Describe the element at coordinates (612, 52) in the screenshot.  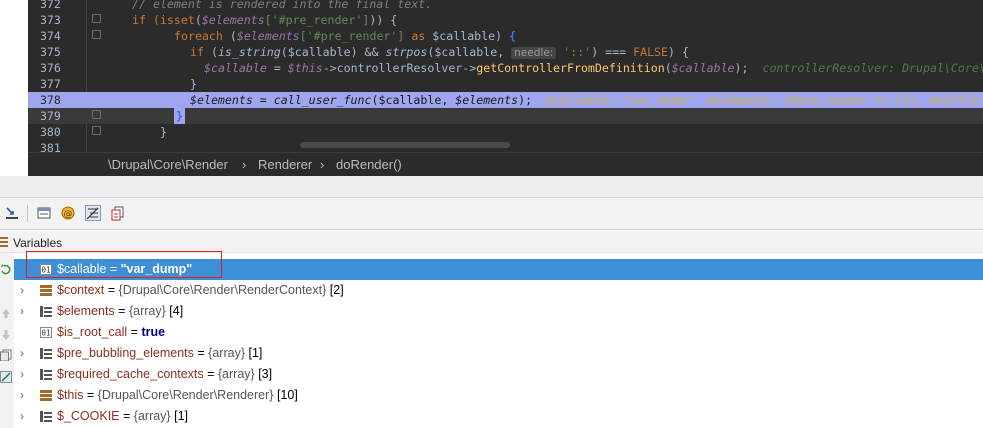
I see `code-token: ) ===` at that location.